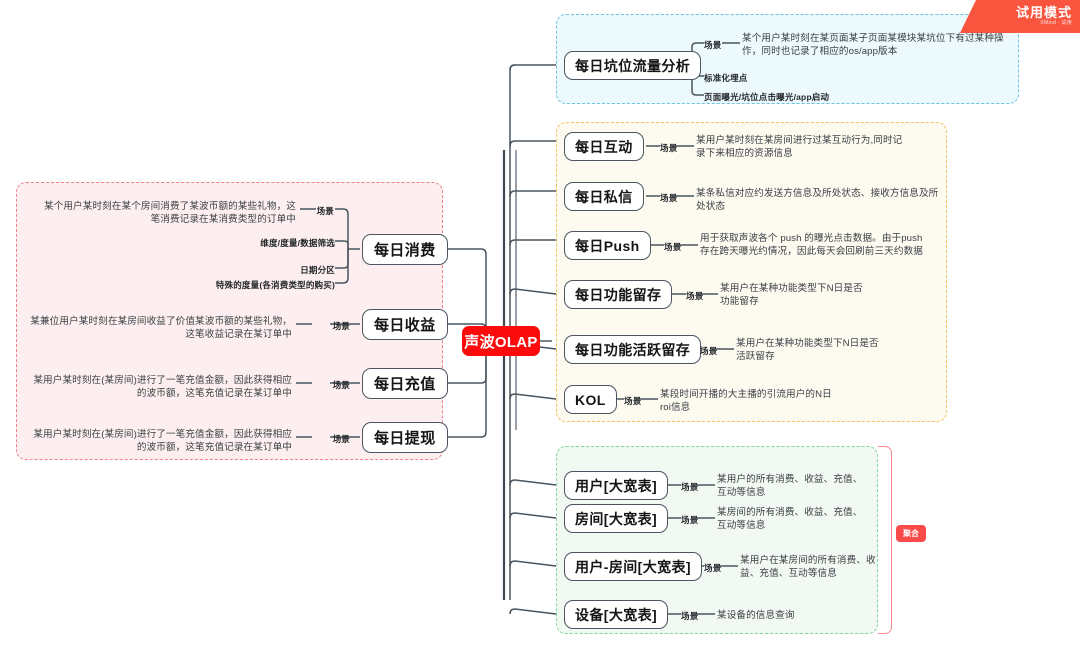 The width and height of the screenshot is (1080, 653). I want to click on node-daily-private-message: 每日私信, so click(604, 196).